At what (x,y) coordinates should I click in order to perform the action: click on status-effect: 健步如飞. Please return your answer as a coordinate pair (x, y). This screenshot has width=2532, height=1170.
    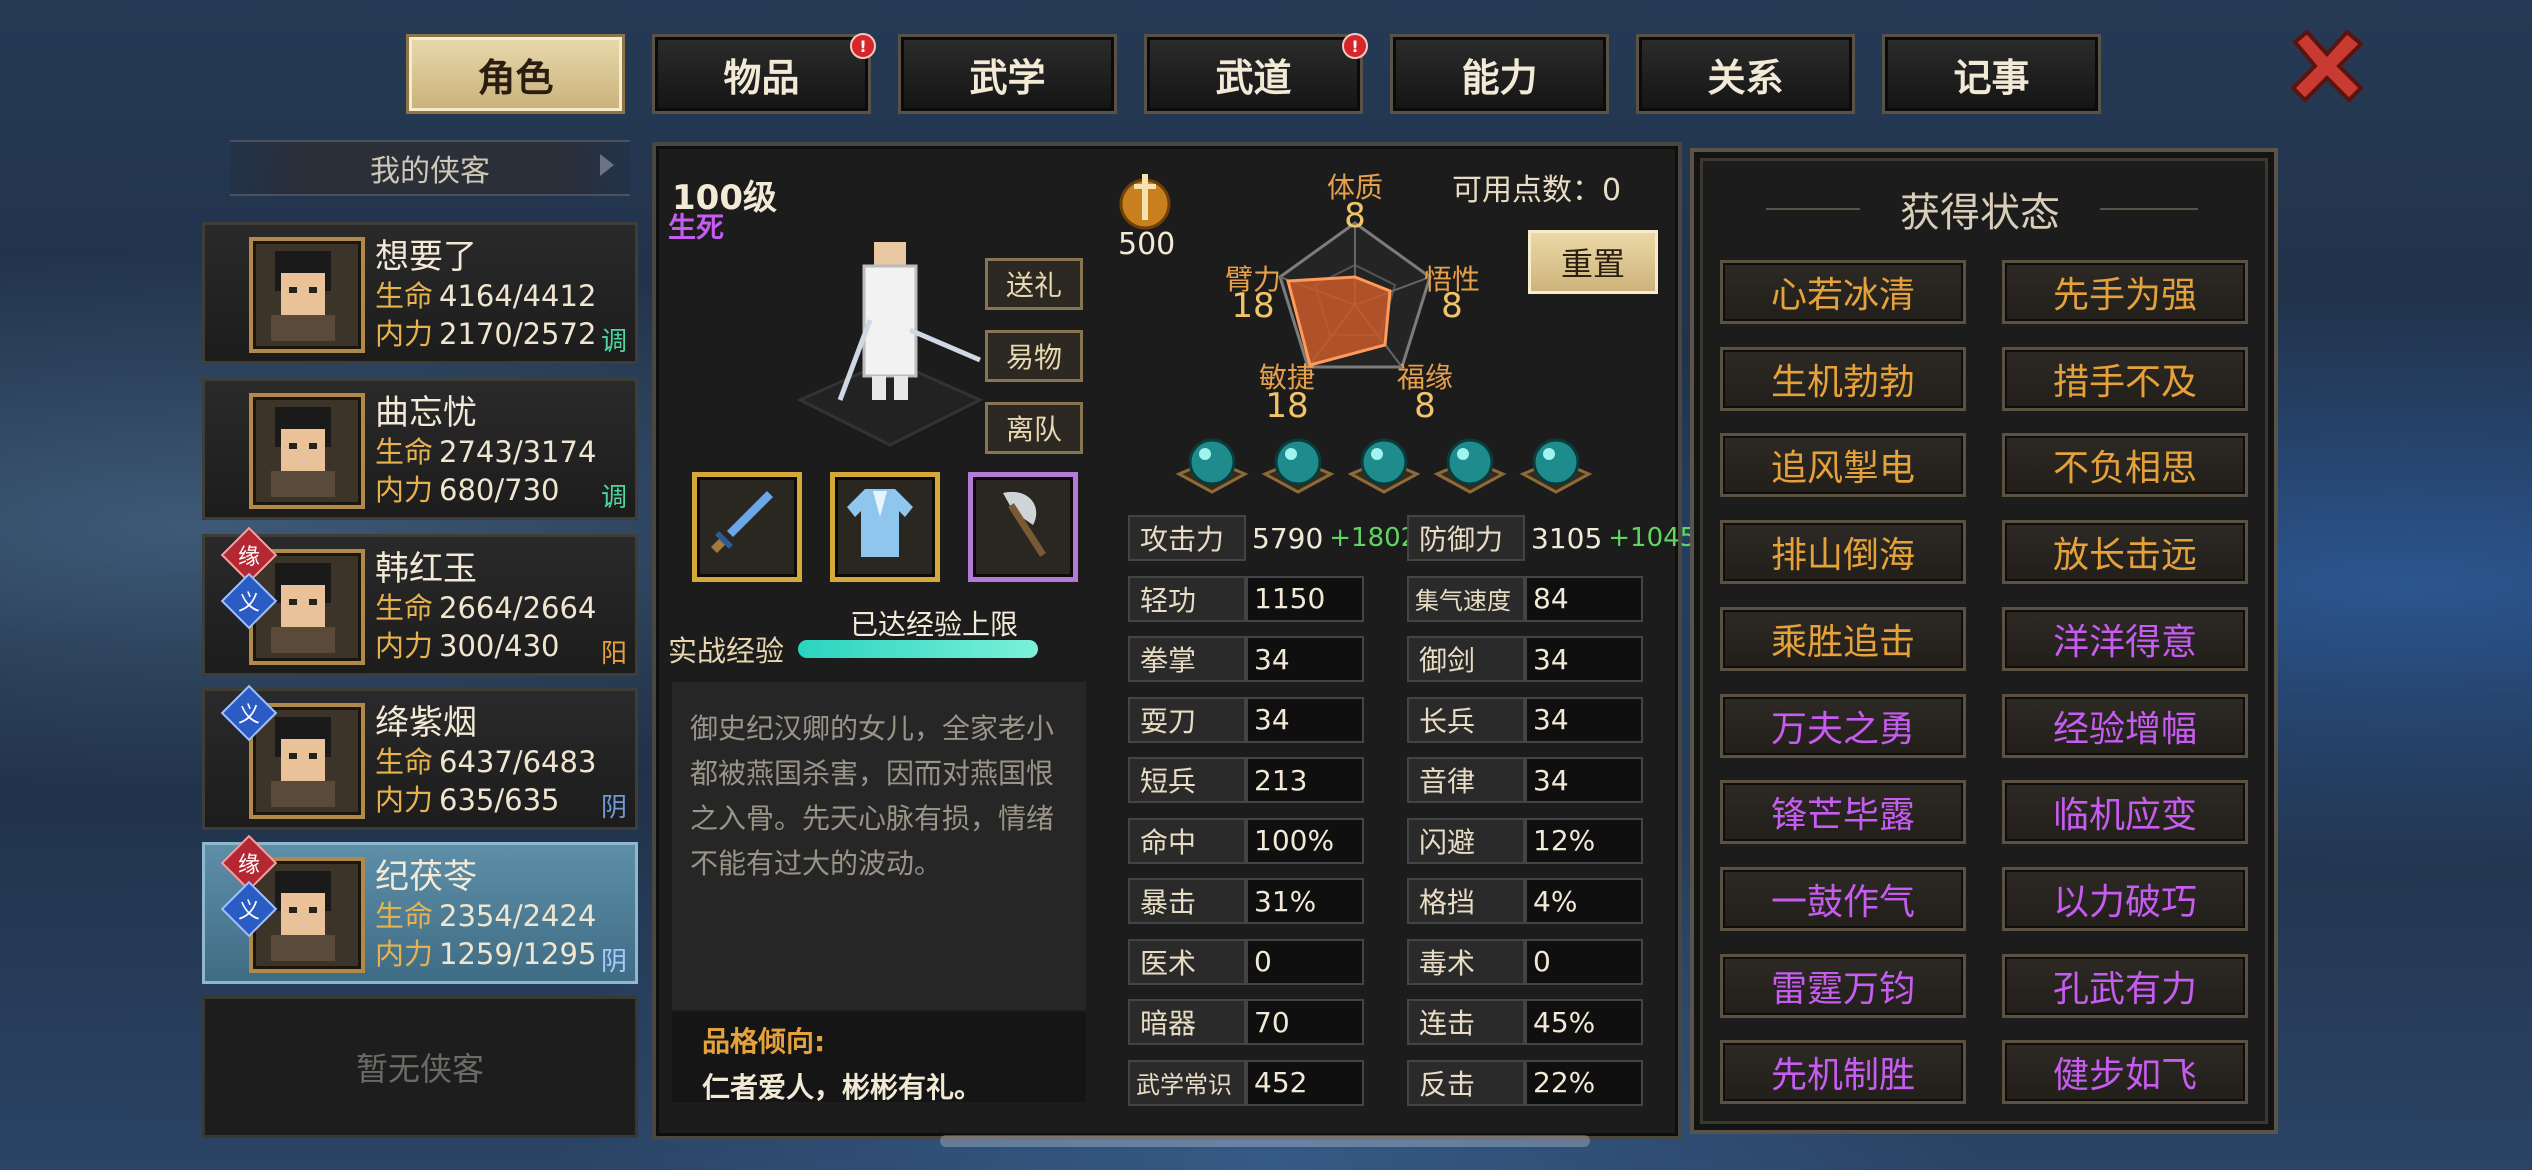
    Looking at the image, I should click on (2125, 1072).